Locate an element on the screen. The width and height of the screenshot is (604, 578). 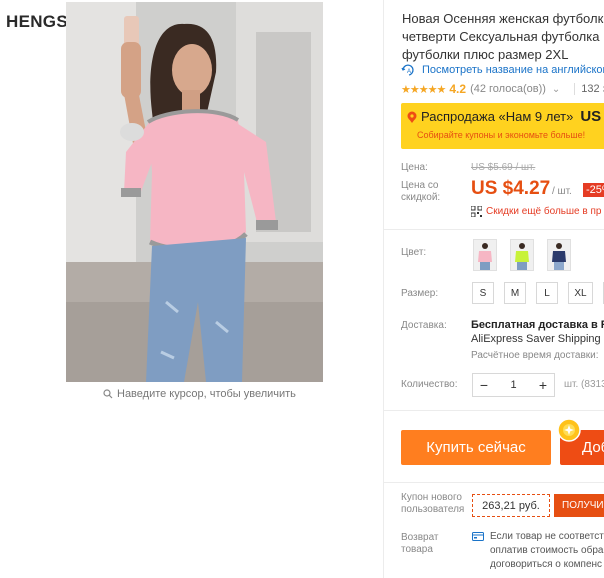
coupon-amount: 263,21 руб. is located at coordinates (511, 505).